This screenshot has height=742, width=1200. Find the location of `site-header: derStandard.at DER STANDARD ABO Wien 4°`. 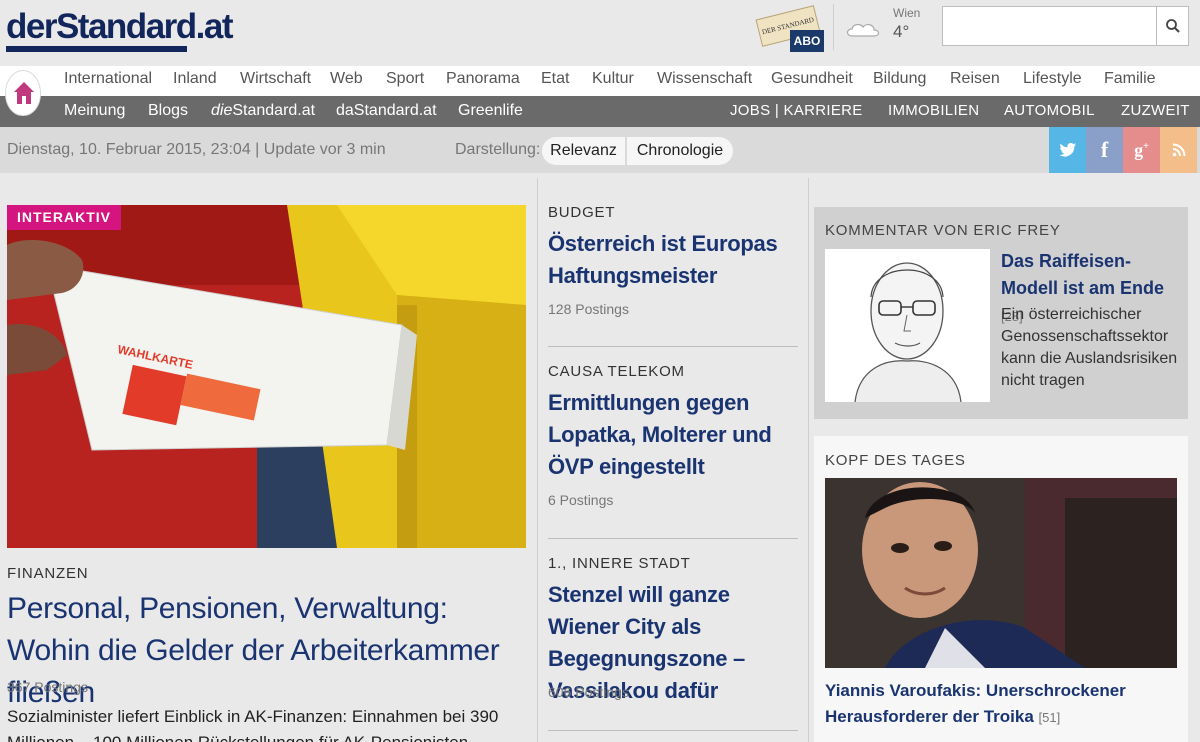

site-header: derStandard.at DER STANDARD ABO Wien 4° is located at coordinates (600, 33).